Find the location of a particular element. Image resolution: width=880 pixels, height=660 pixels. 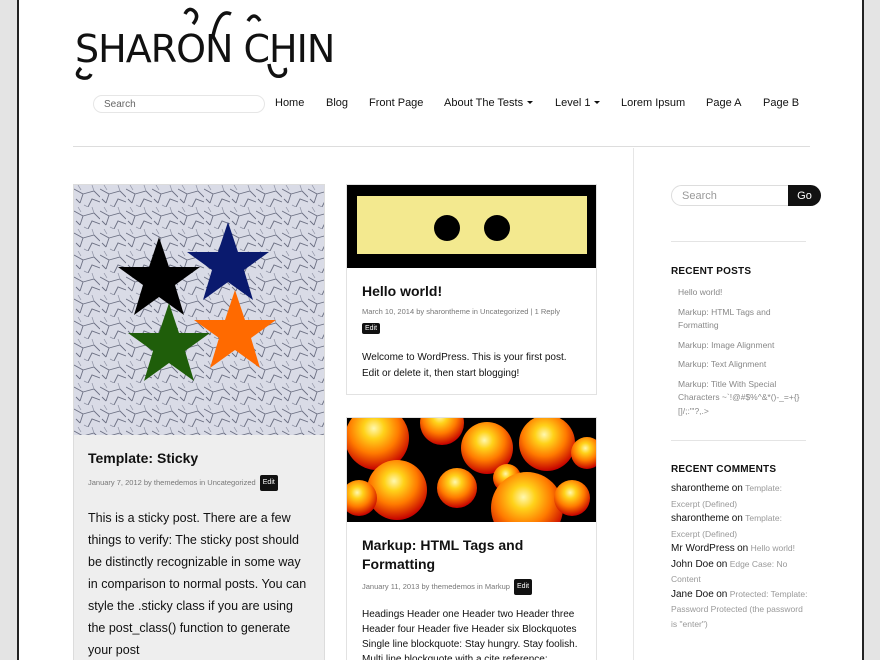

site-title: SHARON CHIN is located at coordinates (204, 49).